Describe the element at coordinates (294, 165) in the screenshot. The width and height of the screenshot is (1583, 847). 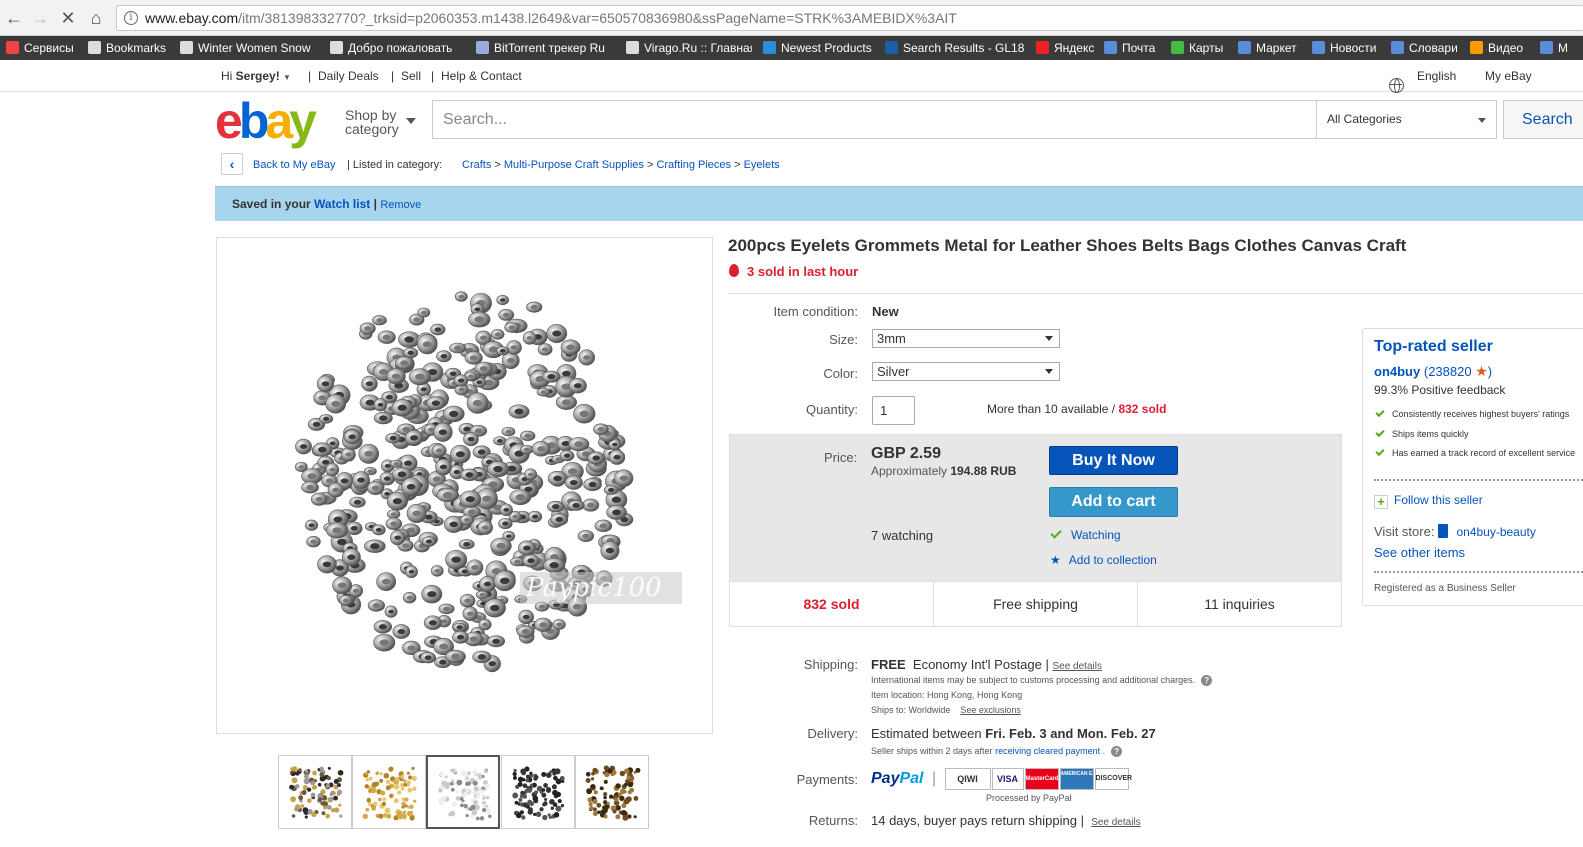
I see `back-to-my-ebay-link: Back to My eBay` at that location.